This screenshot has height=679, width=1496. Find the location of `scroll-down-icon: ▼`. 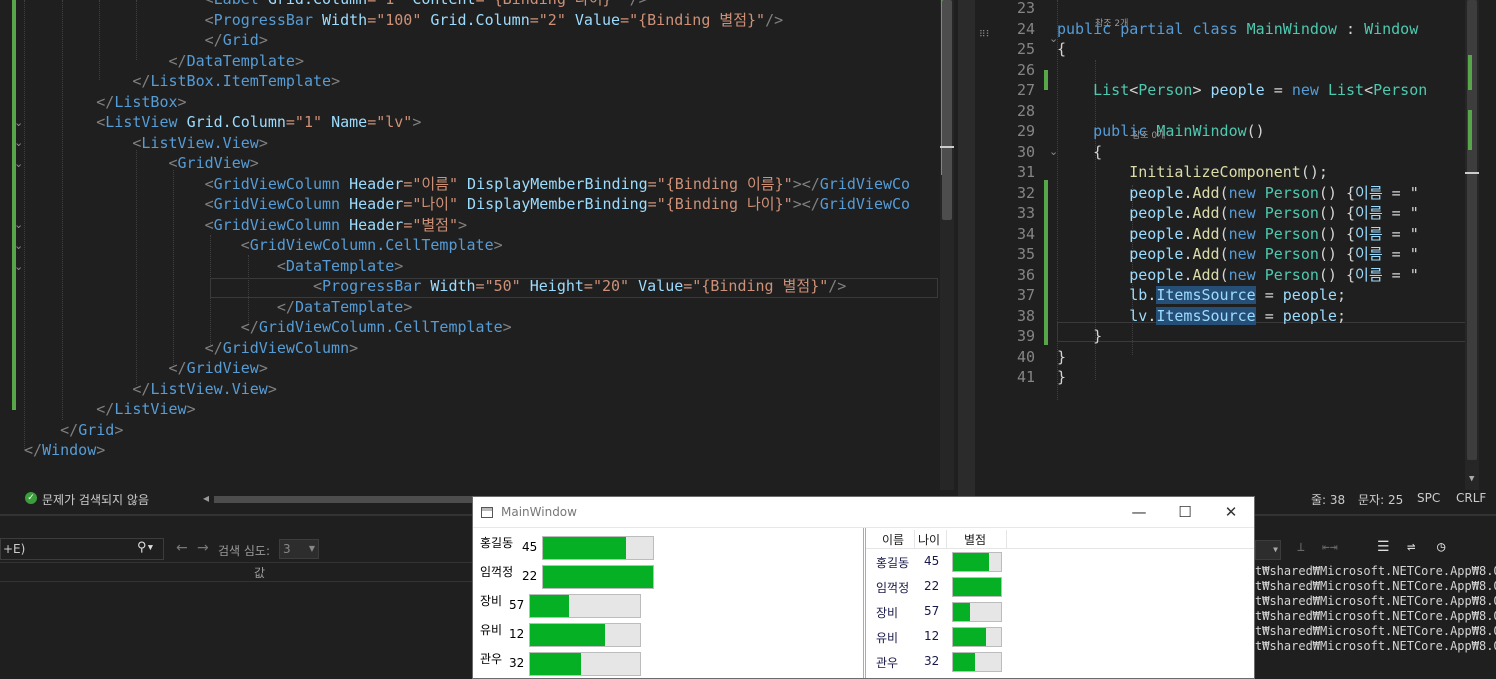

scroll-down-icon: ▼ is located at coordinates (1471, 479).